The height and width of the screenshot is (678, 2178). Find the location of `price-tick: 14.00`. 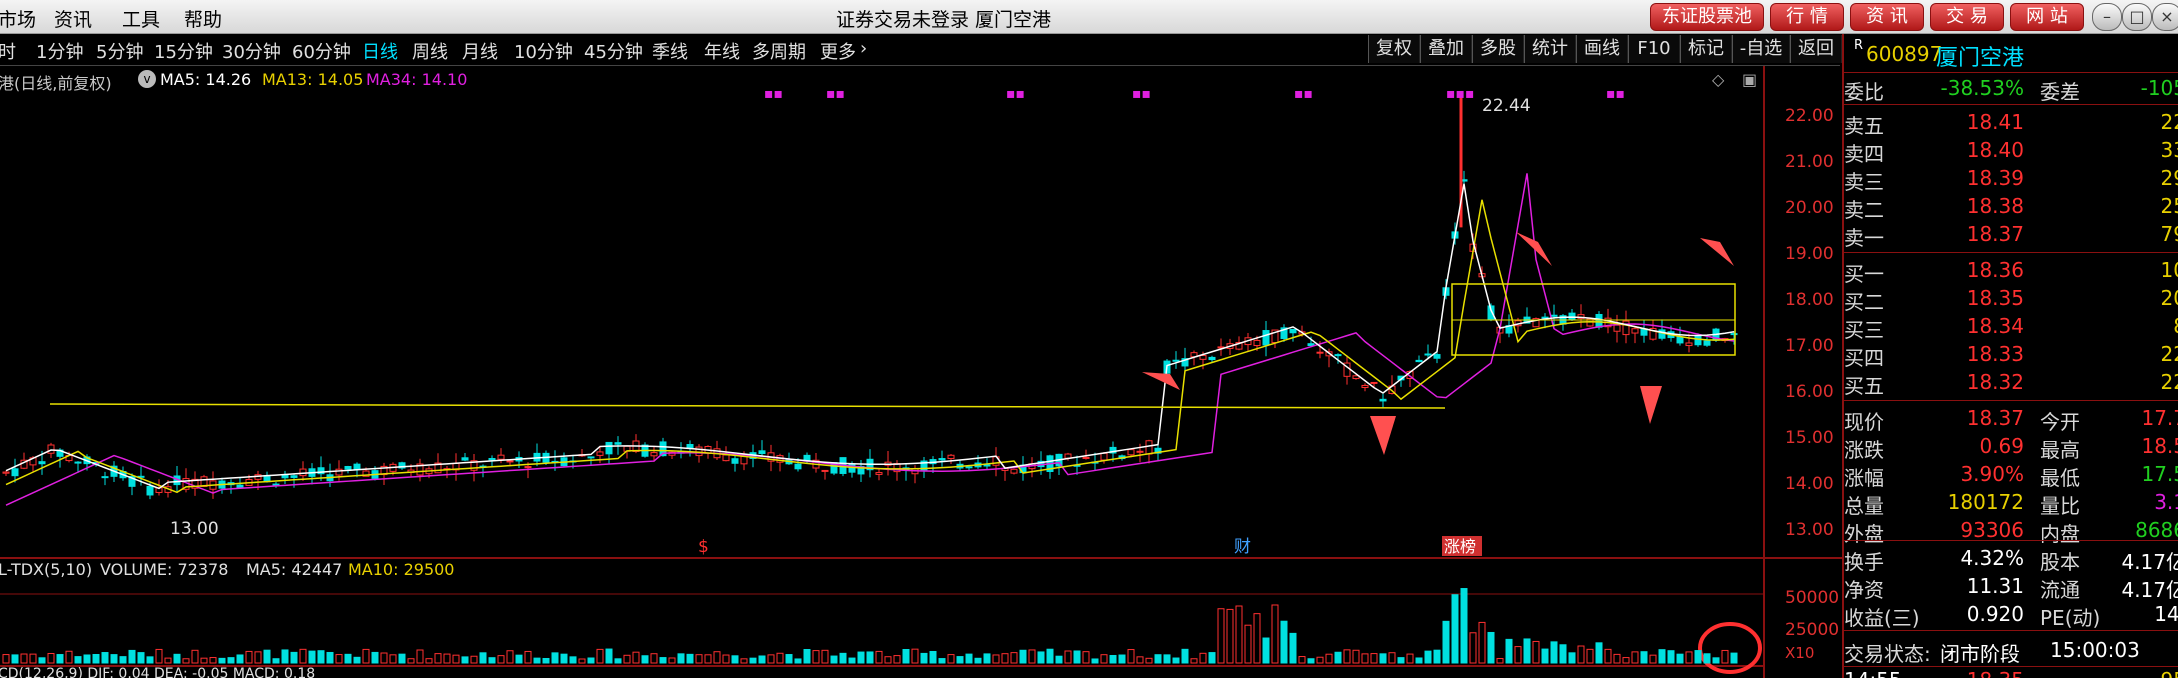

price-tick: 14.00 is located at coordinates (1809, 484).